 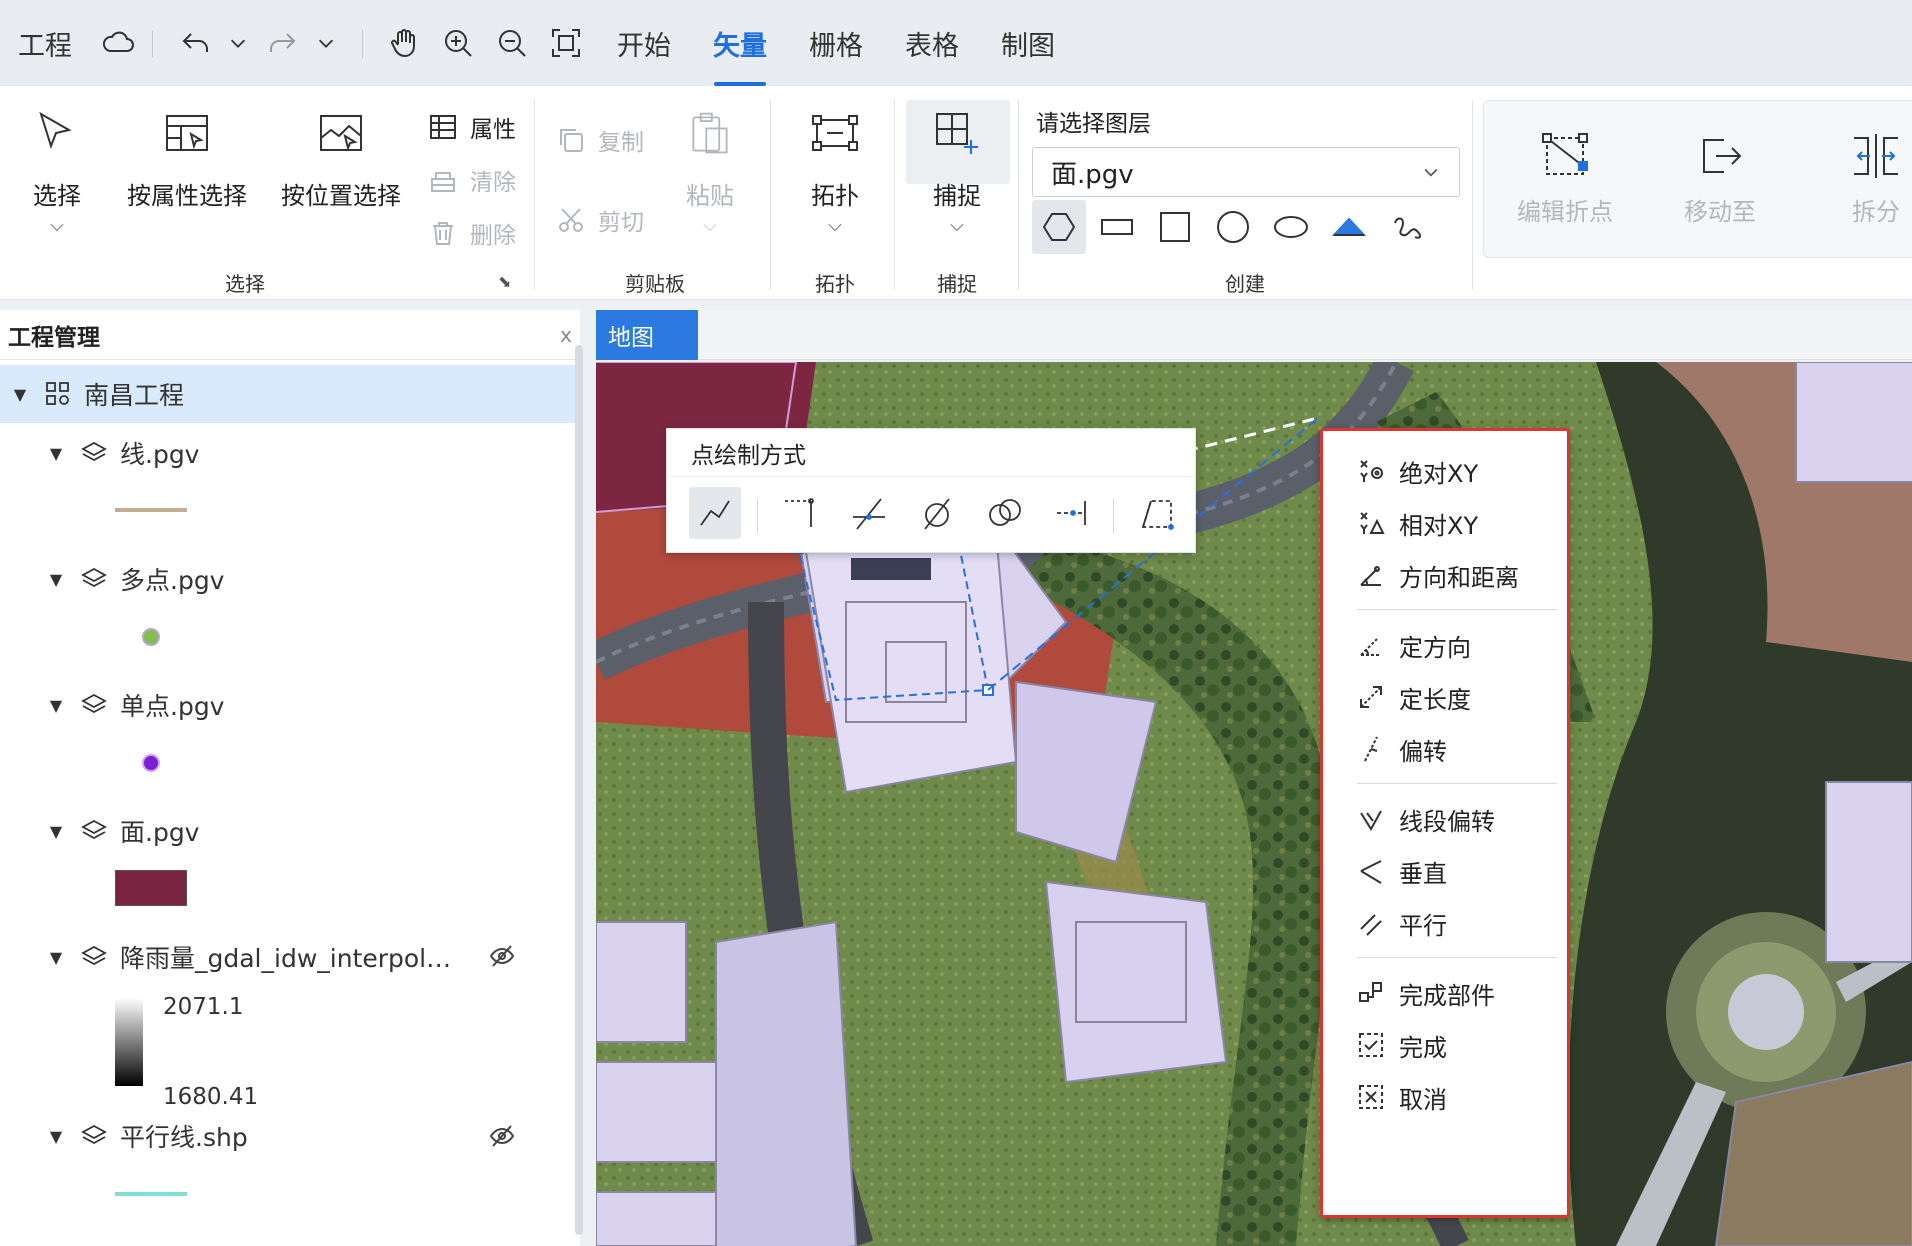 What do you see at coordinates (184, 1137) in the screenshot?
I see `layer-name: 平行线.shp` at bounding box center [184, 1137].